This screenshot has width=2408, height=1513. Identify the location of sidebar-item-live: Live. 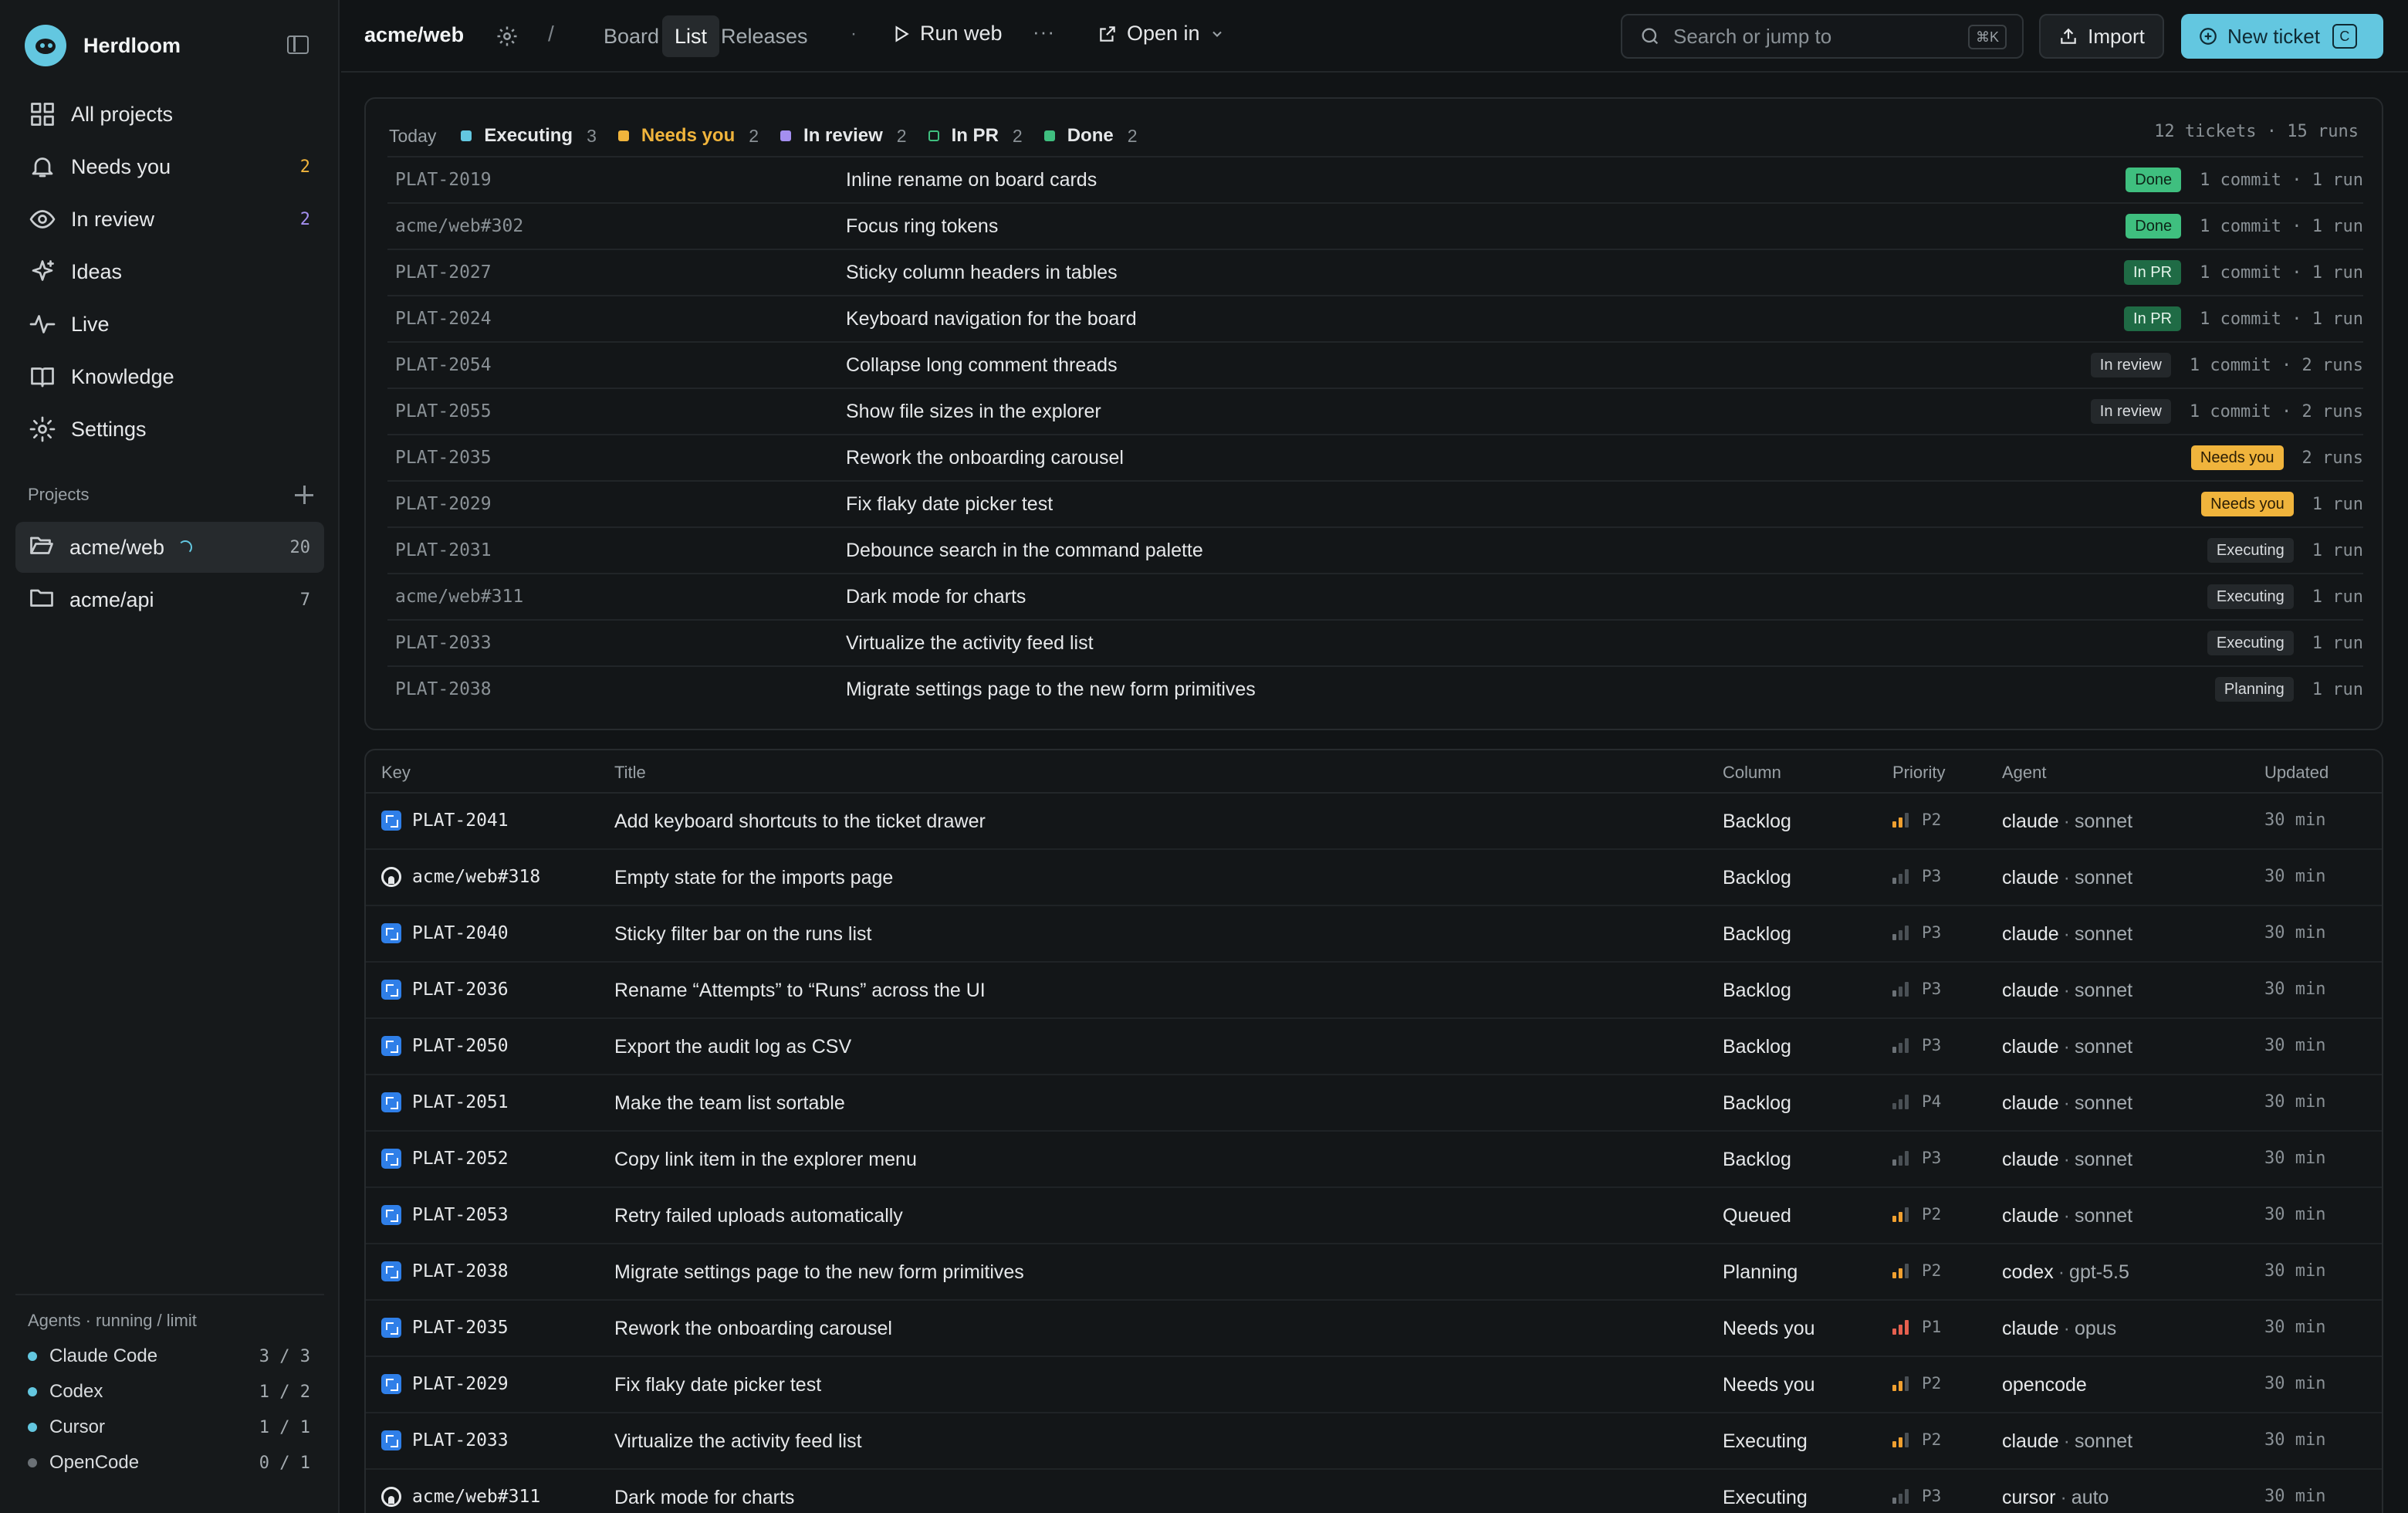
(169, 324).